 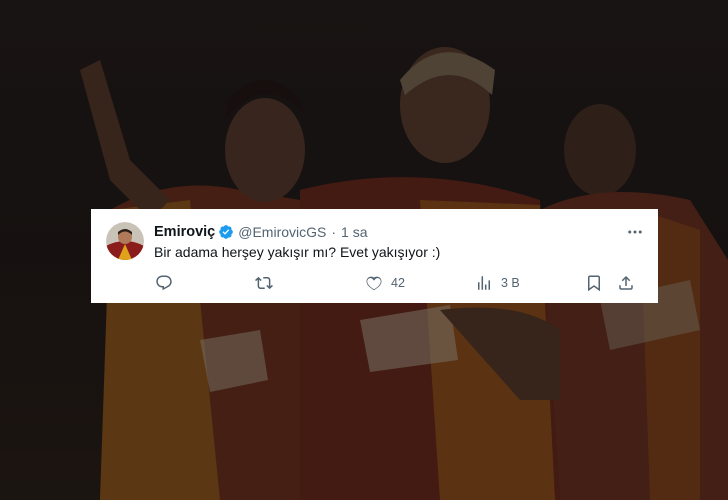 I want to click on bookmark-icon, so click(x=594, y=283).